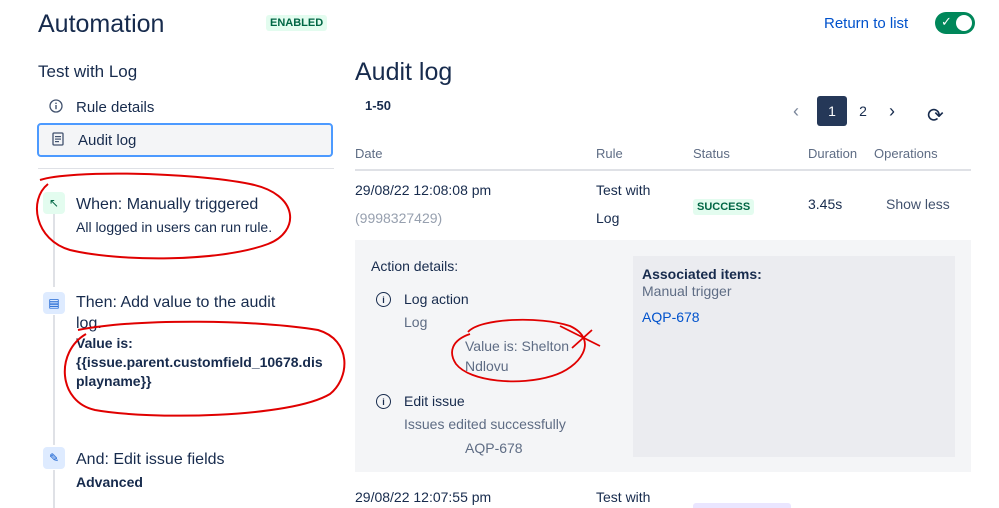 The width and height of the screenshot is (999, 508). What do you see at coordinates (415, 266) in the screenshot?
I see `action-details-heading: Action details:` at bounding box center [415, 266].